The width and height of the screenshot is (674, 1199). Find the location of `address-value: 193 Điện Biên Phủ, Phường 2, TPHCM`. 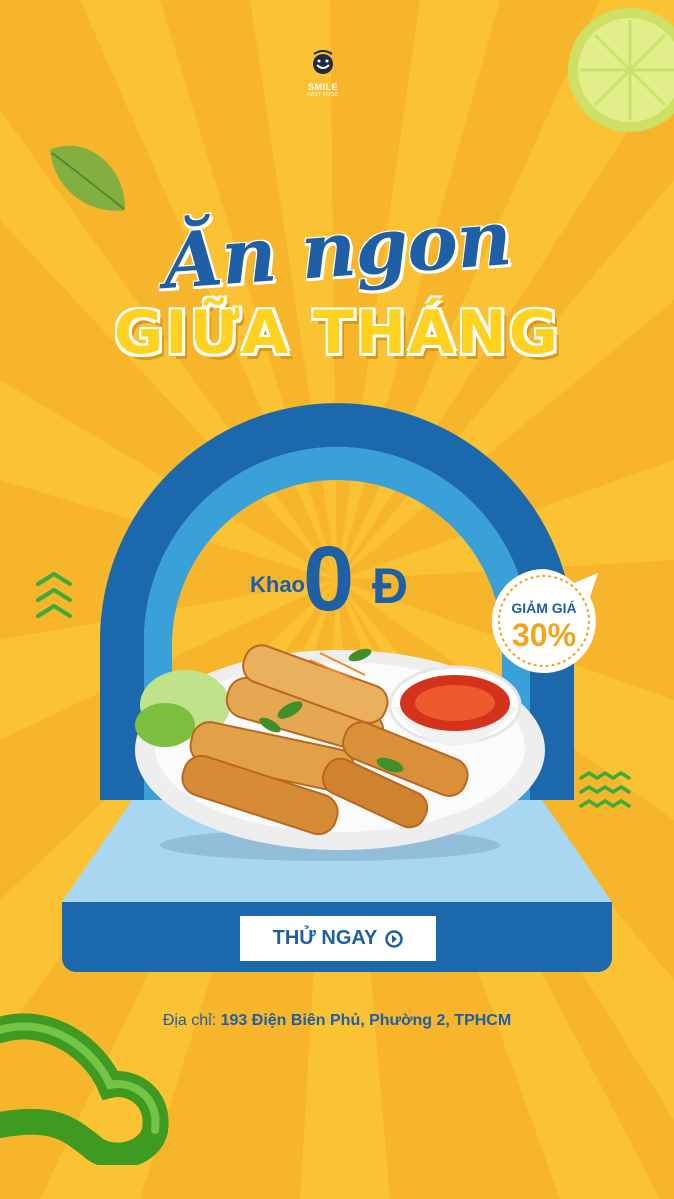

address-value: 193 Điện Biên Phủ, Phường 2, TPHCM is located at coordinates (366, 1020).